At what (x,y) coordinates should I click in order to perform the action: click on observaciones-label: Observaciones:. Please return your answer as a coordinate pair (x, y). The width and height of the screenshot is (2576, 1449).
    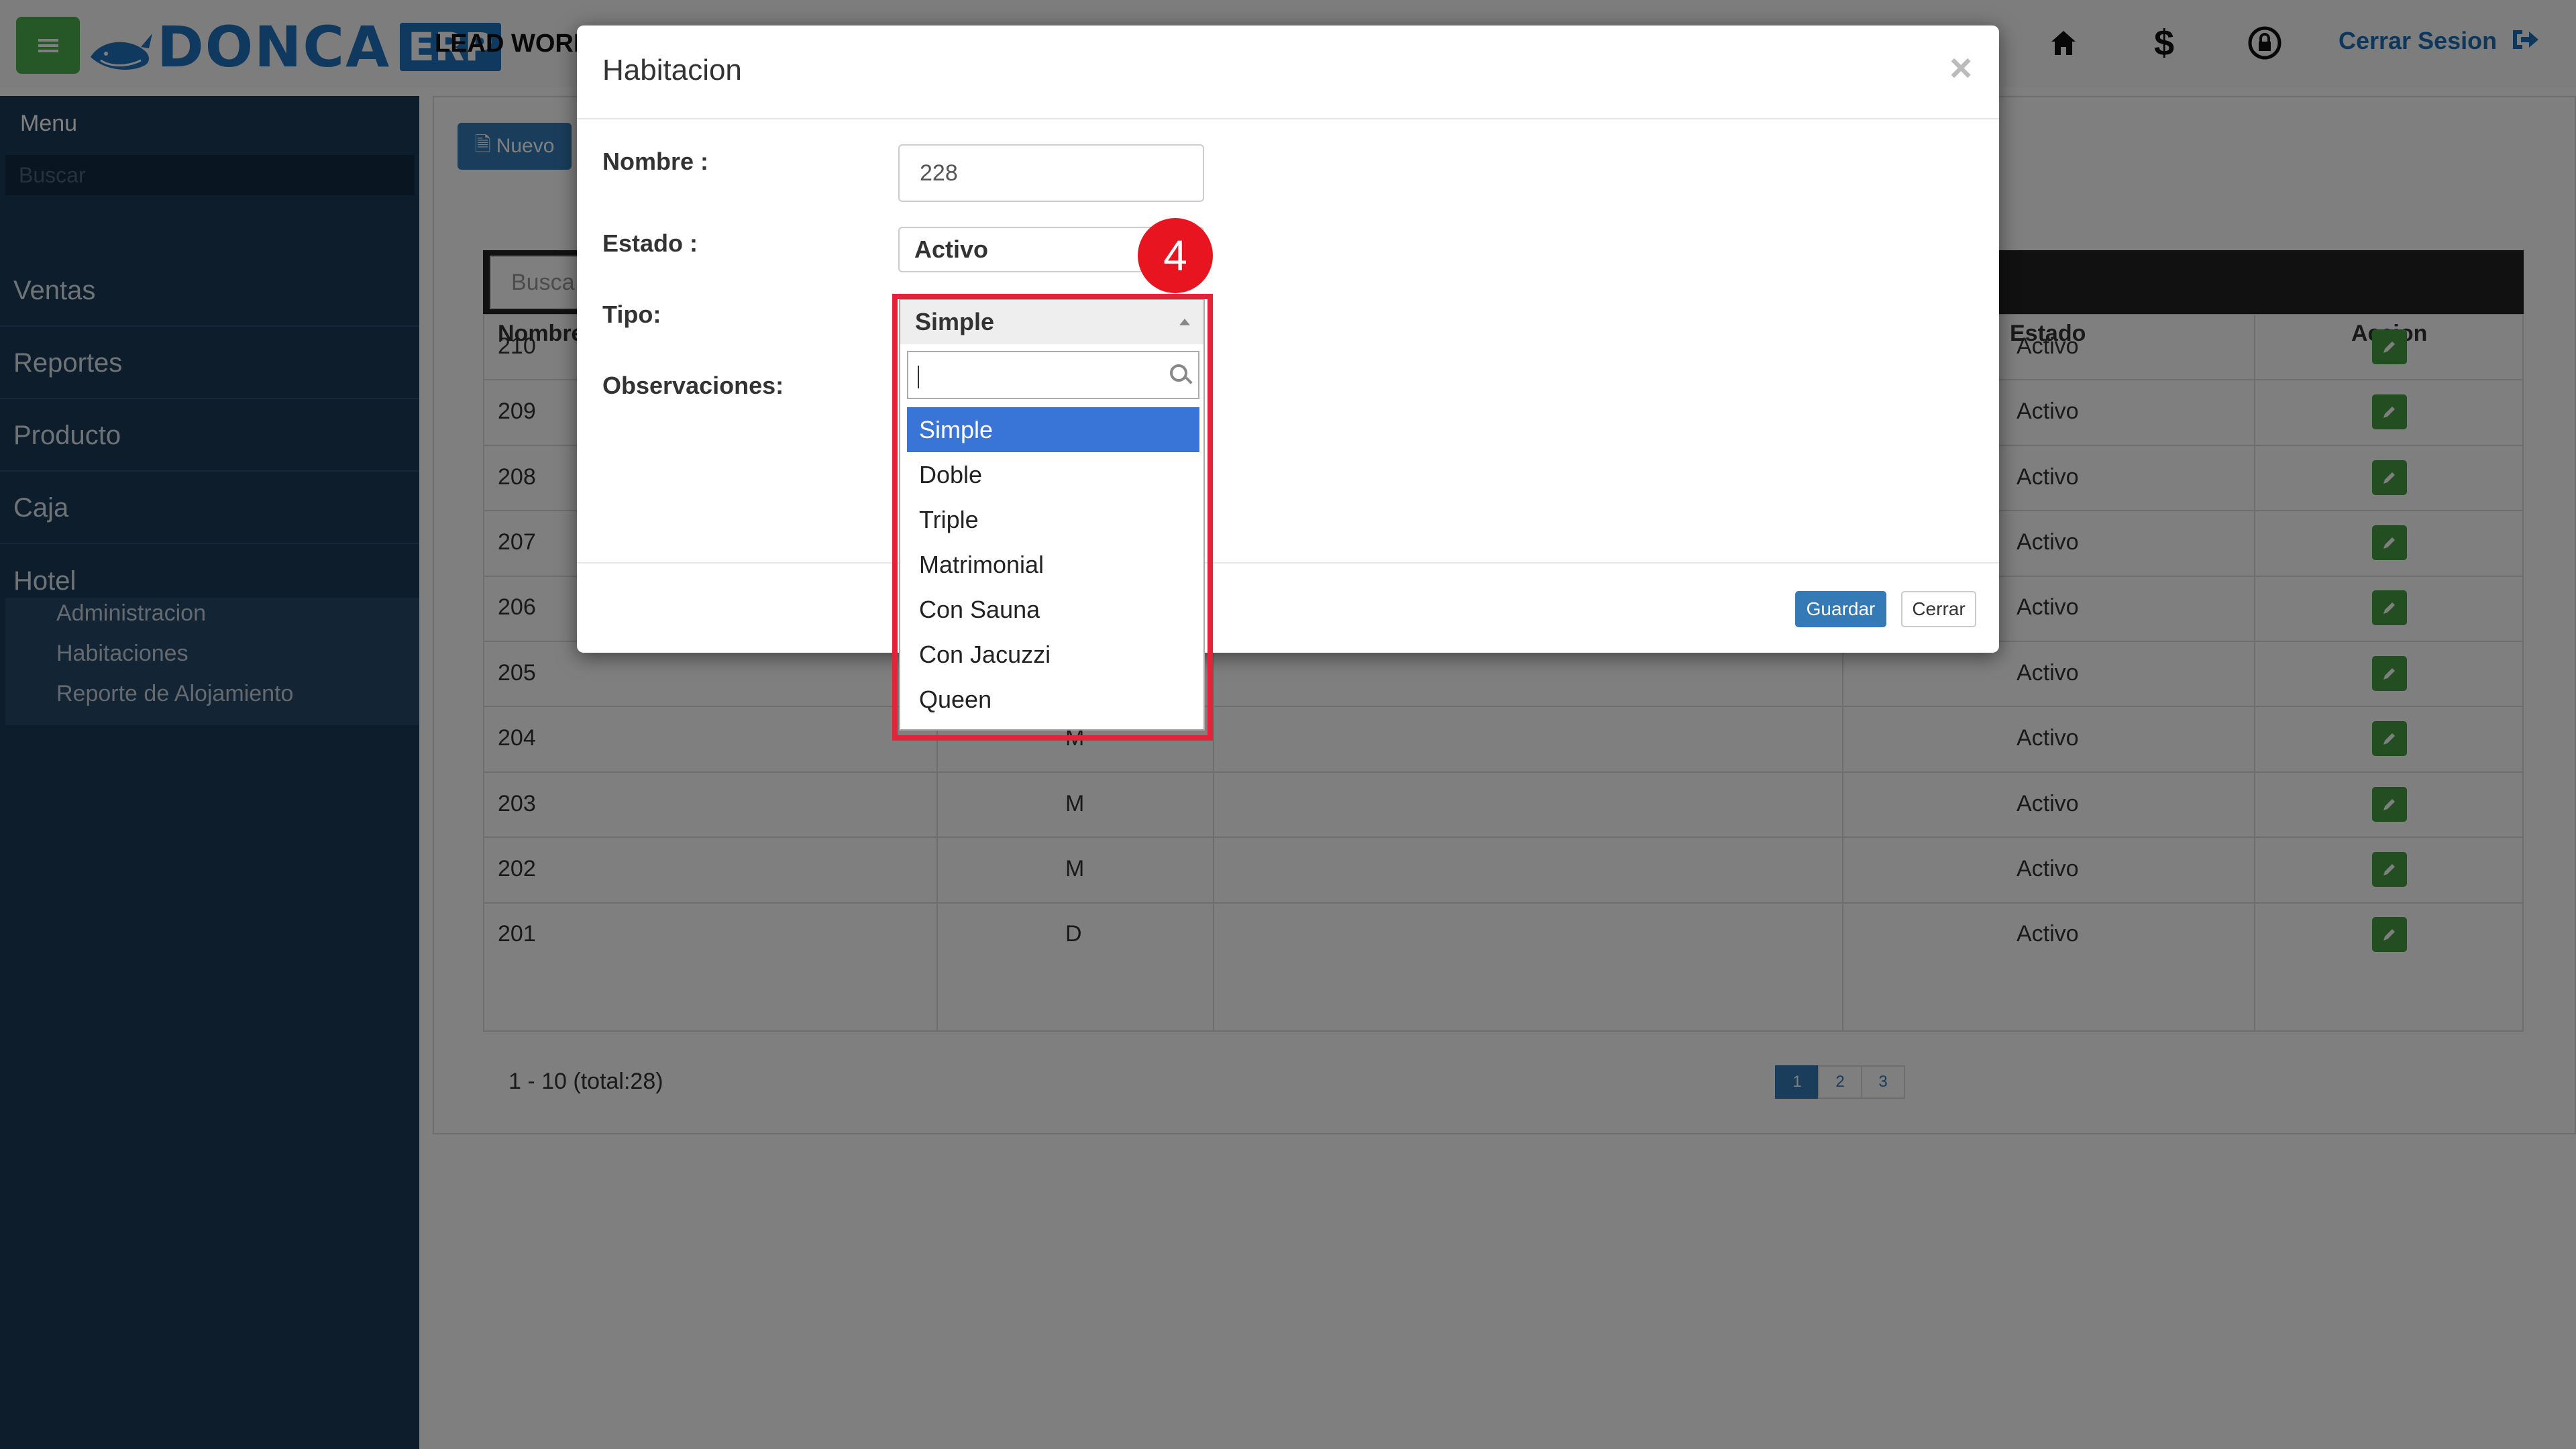
    Looking at the image, I should click on (693, 385).